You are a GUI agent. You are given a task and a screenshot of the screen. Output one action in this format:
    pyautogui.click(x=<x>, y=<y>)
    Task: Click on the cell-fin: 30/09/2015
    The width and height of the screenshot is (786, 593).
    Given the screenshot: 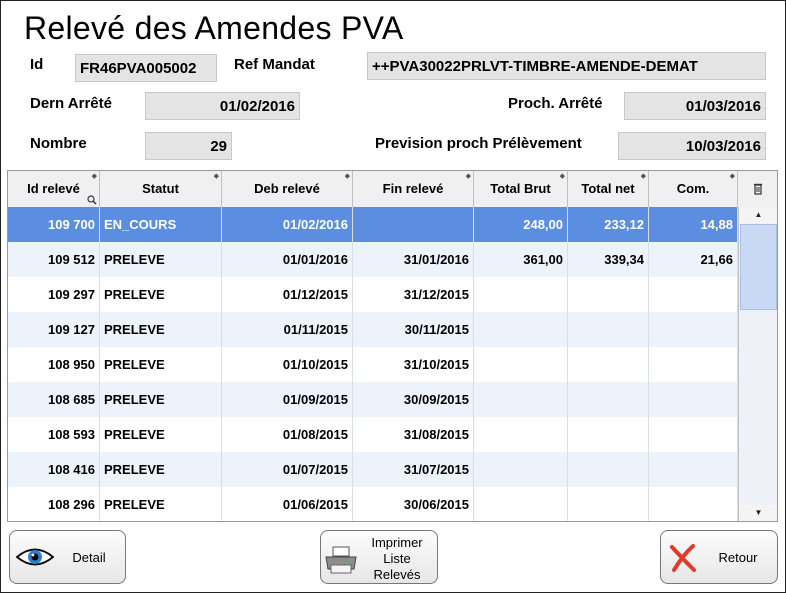 What is the action you would take?
    pyautogui.click(x=413, y=399)
    